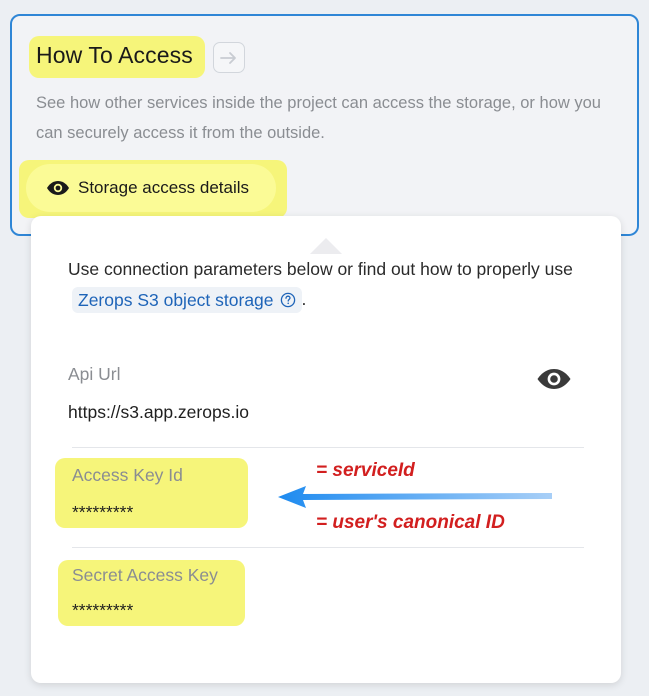 The height and width of the screenshot is (696, 649). Describe the element at coordinates (365, 470) in the screenshot. I see `annotation-service-id: = serviceId` at that location.